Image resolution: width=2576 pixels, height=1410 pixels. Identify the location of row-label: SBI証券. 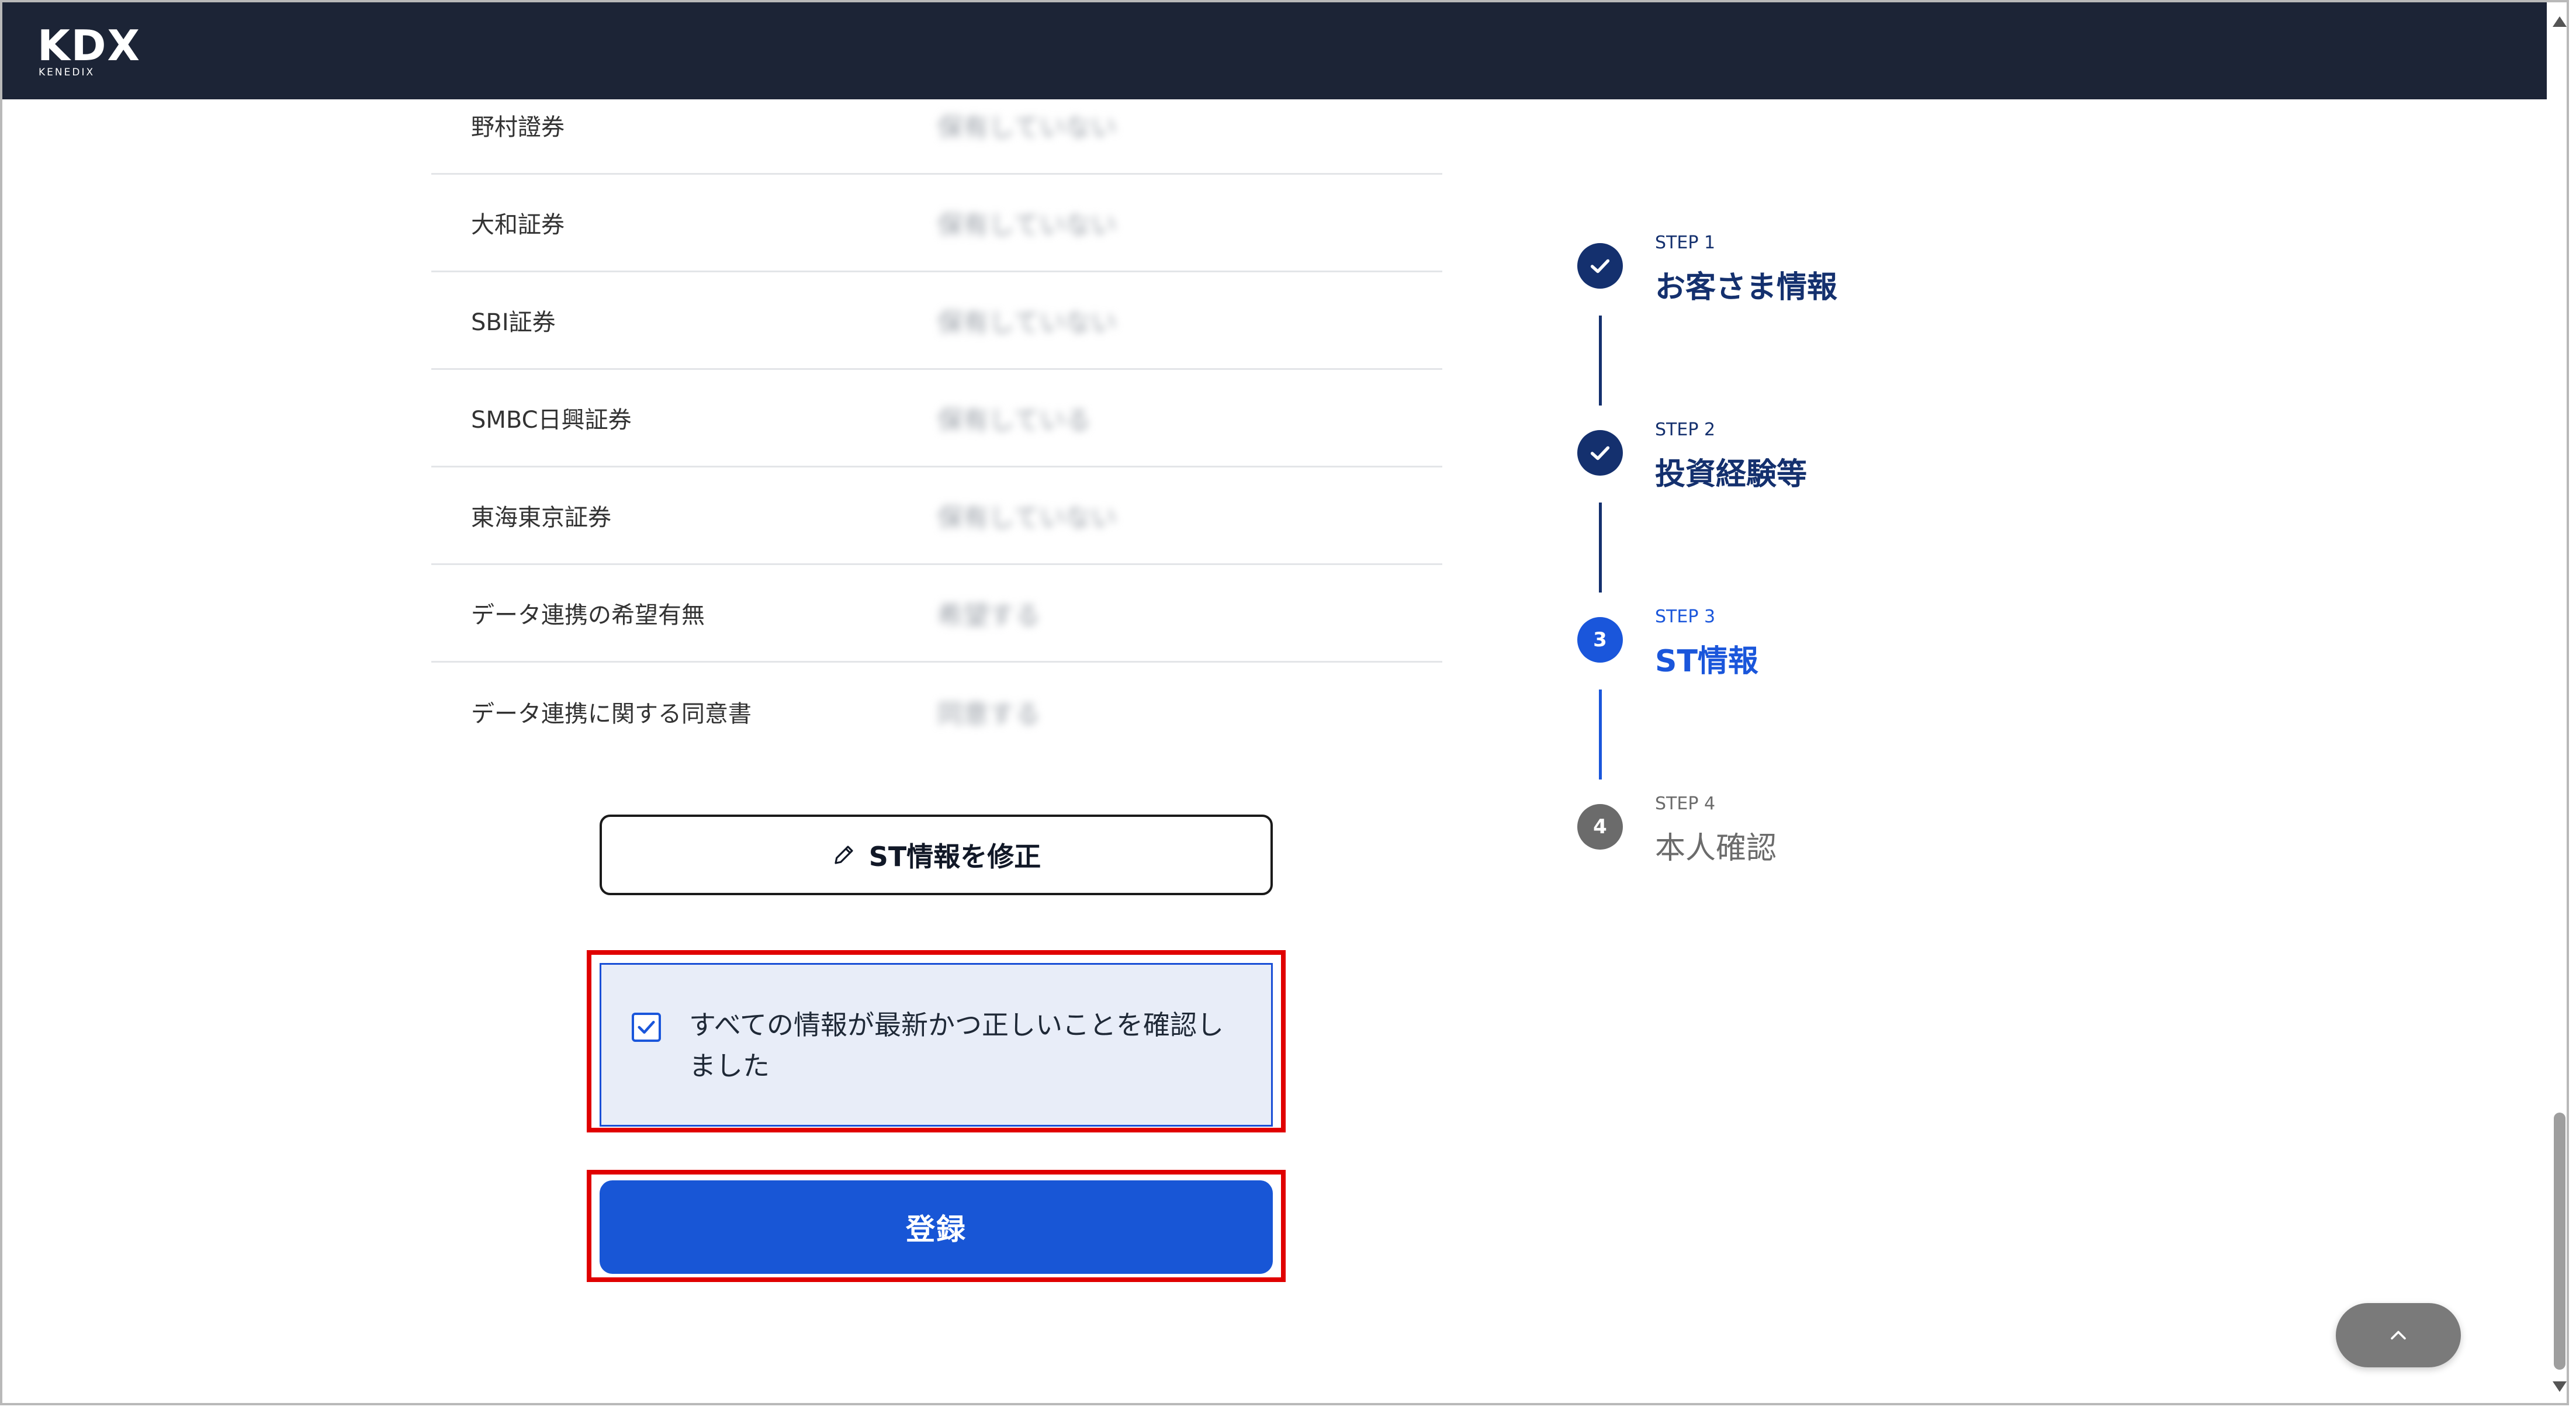
(513, 323).